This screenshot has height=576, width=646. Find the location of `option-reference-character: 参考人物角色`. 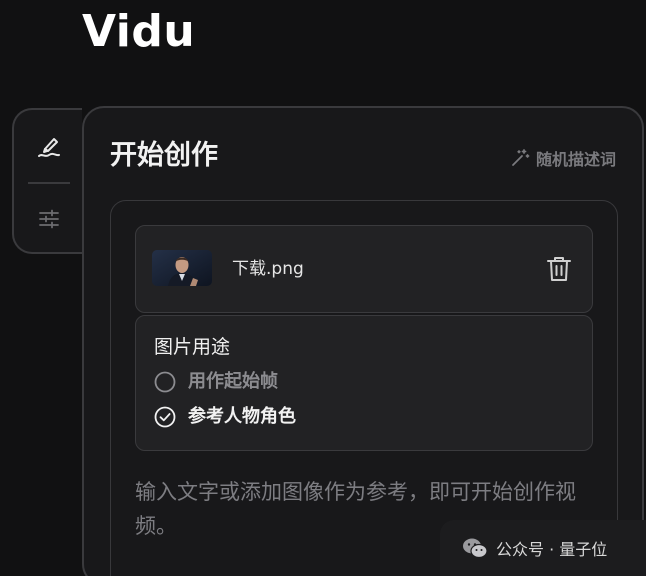

option-reference-character: 参考人物角色 is located at coordinates (225, 417).